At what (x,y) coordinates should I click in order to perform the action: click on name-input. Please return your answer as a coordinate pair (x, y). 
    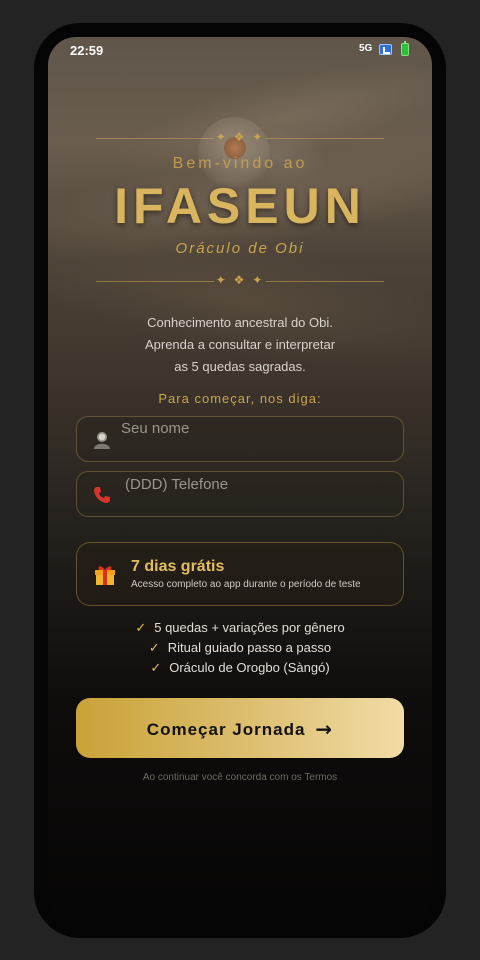
    Looking at the image, I should click on (256, 428).